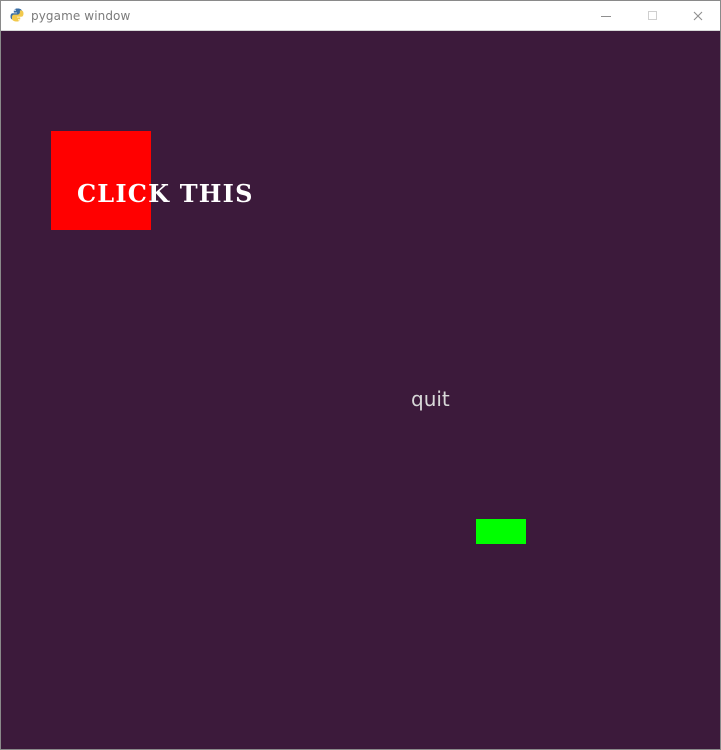  I want to click on close-icon, so click(698, 15).